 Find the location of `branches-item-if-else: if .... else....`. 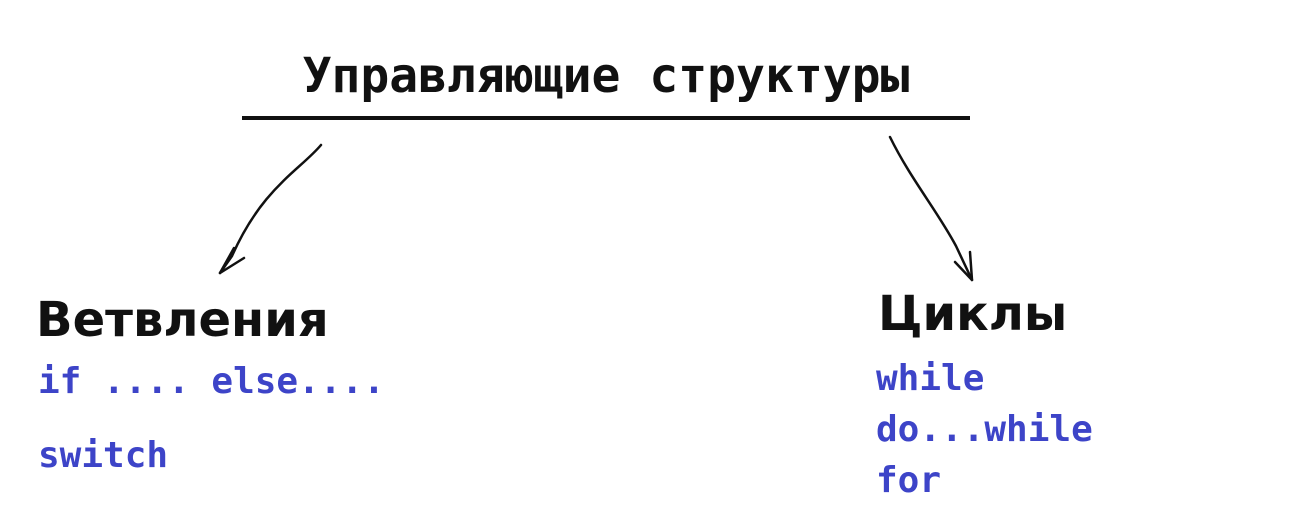

branches-item-if-else: if .... else.... is located at coordinates (211, 381).